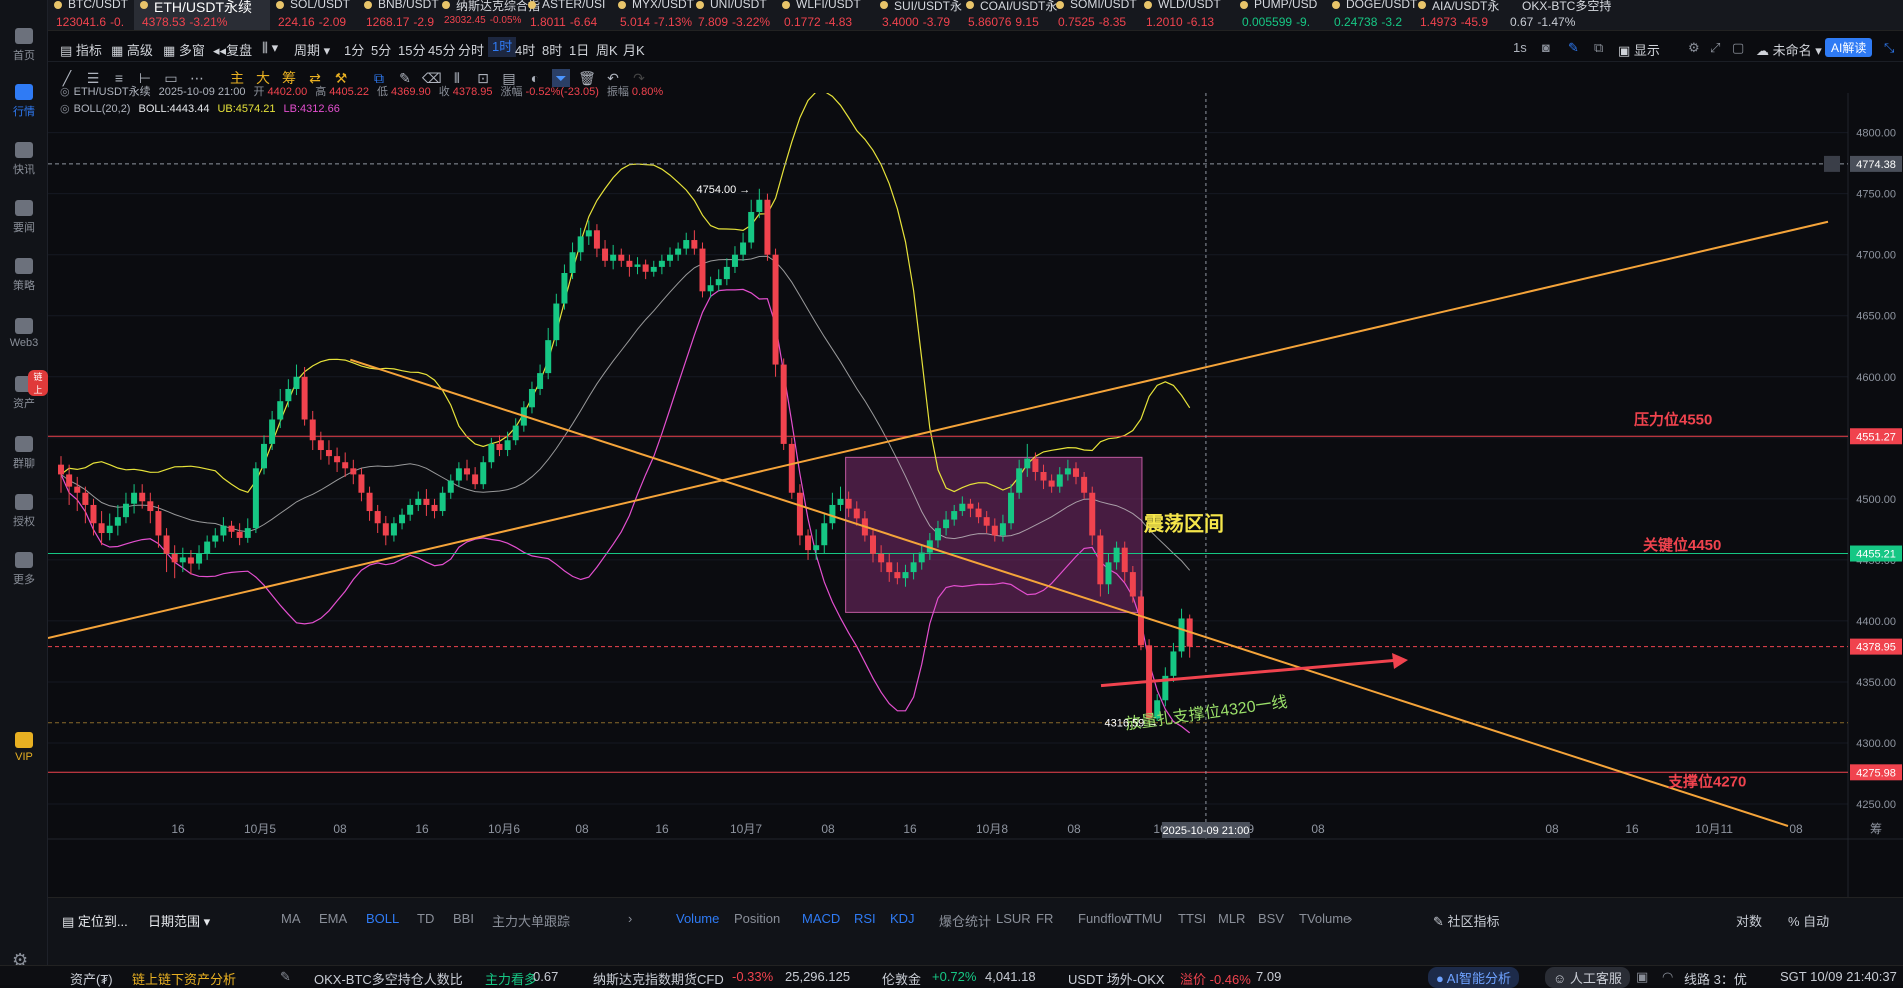 The height and width of the screenshot is (988, 1903). I want to click on ticker-item: 纳斯达克综合指 23032.45 -0.05%, so click(488, 15).